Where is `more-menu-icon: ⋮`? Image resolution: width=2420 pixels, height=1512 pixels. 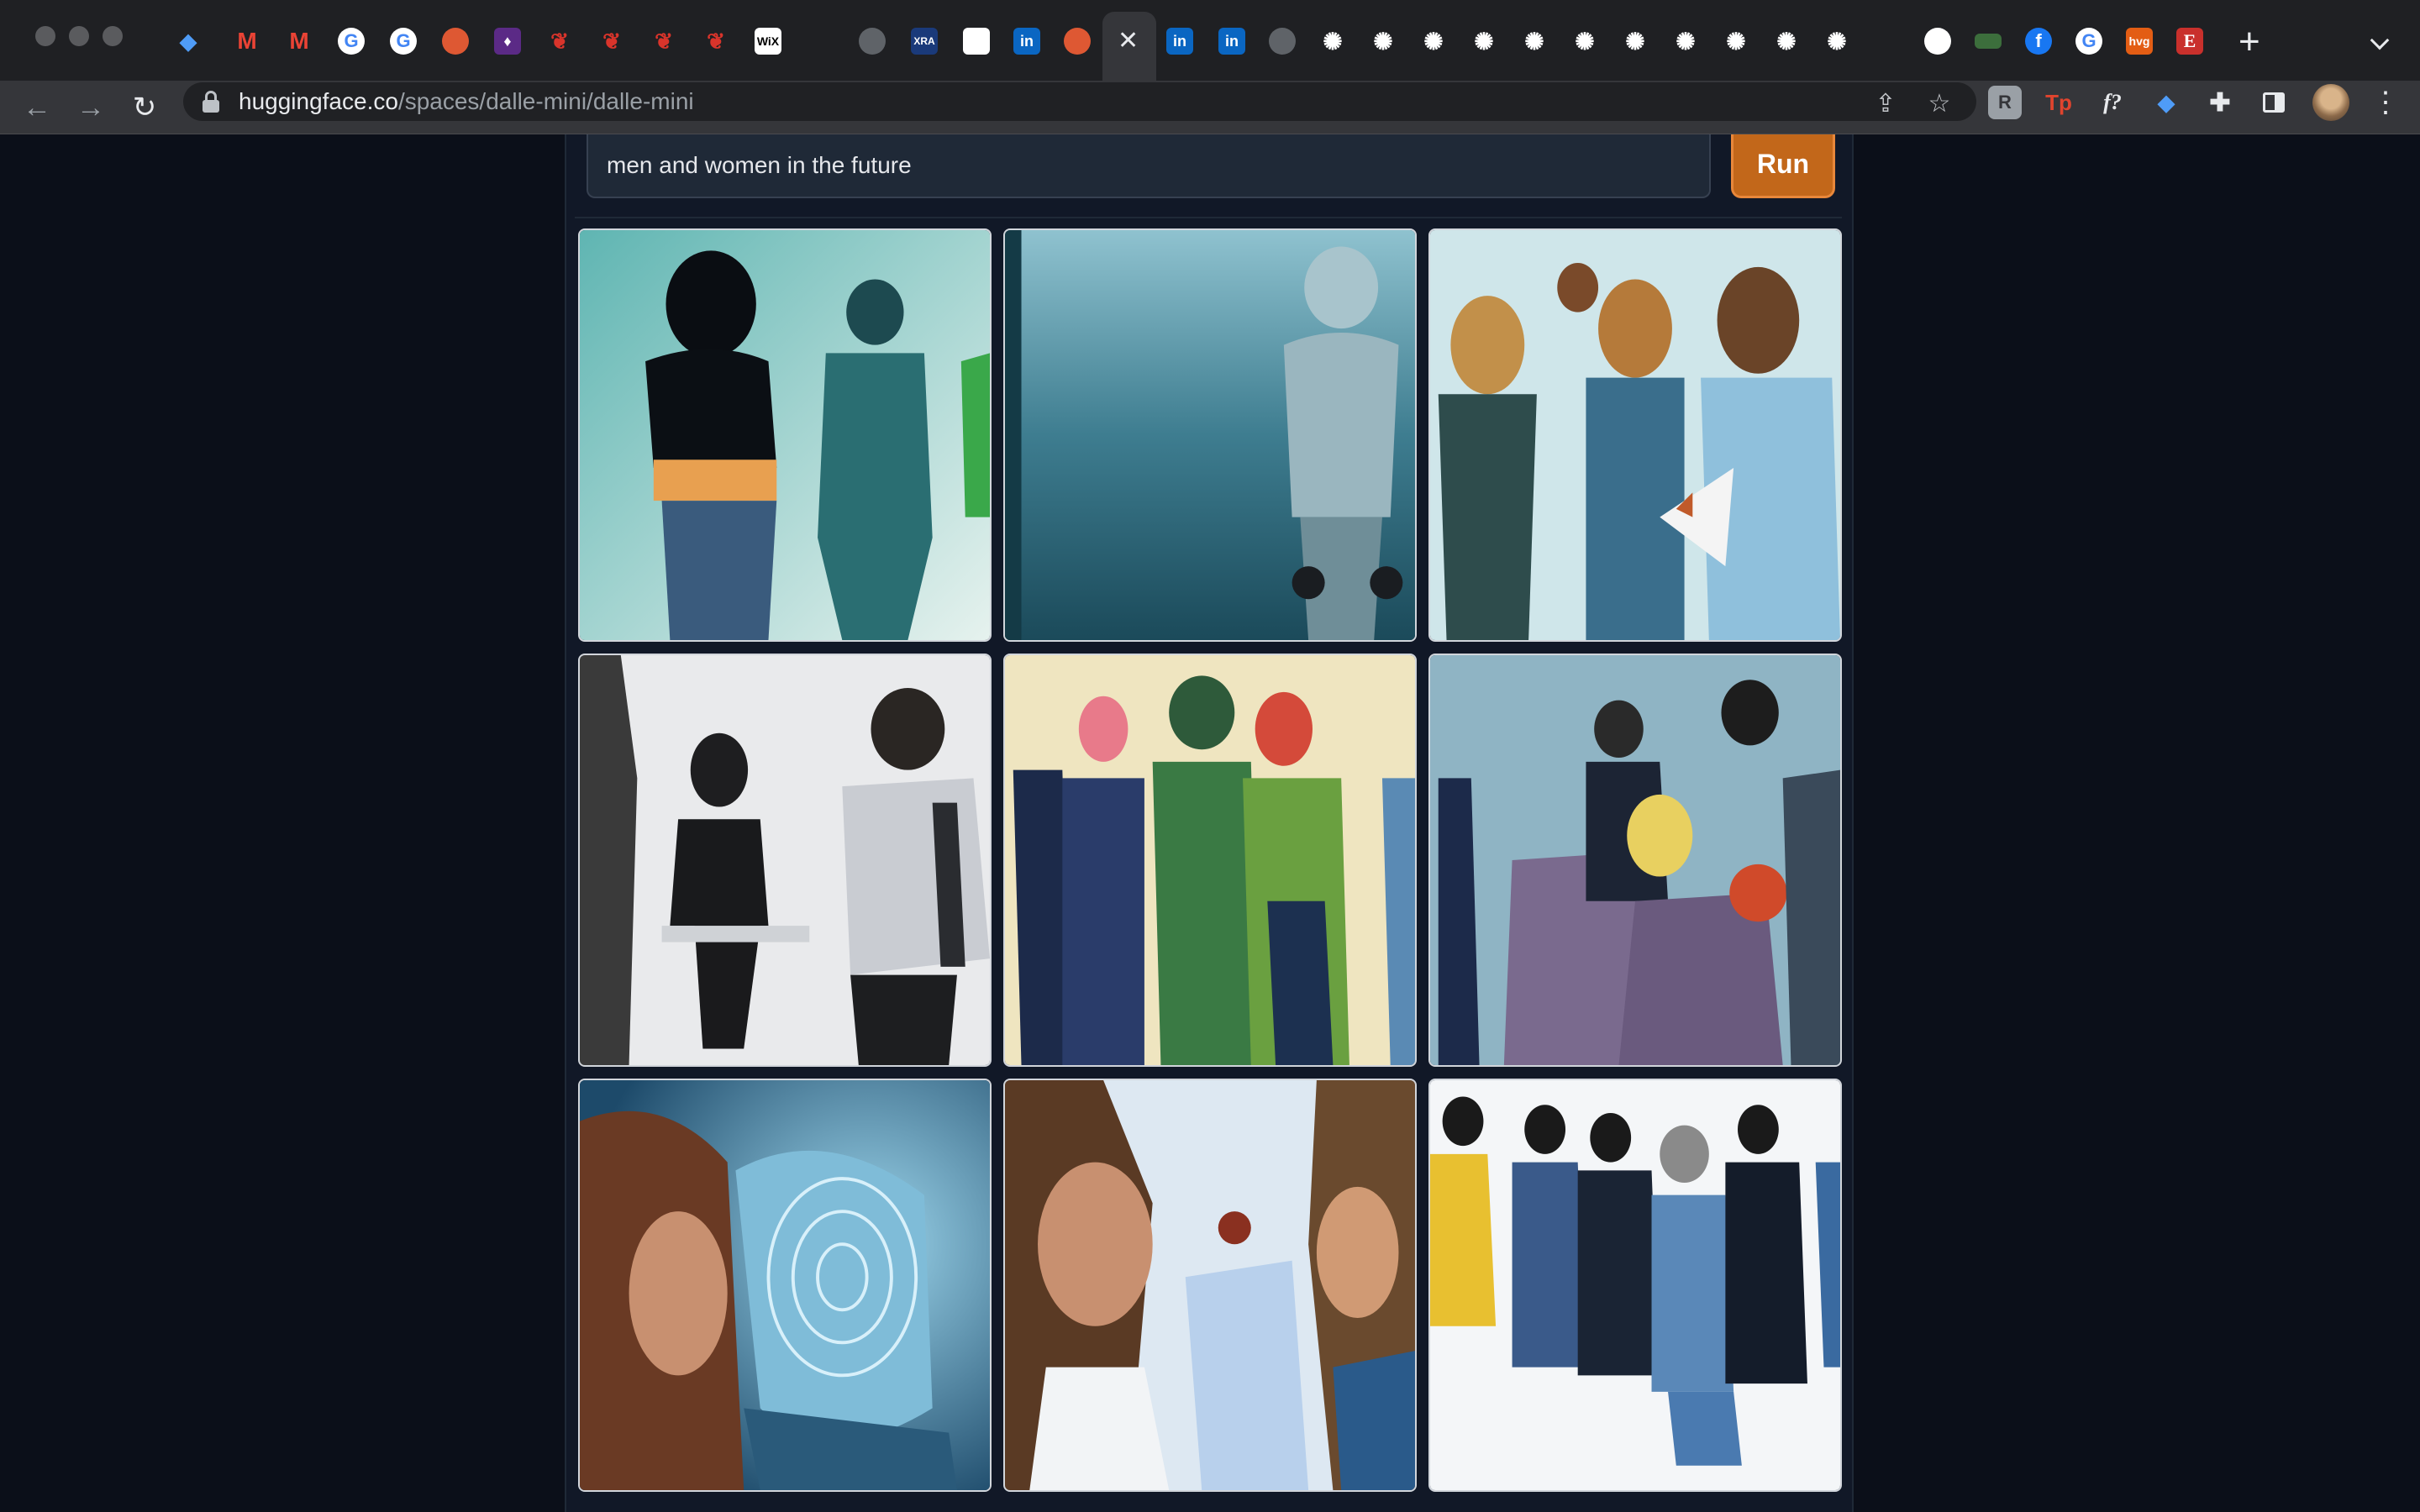
more-menu-icon: ⋮ is located at coordinates (2386, 102).